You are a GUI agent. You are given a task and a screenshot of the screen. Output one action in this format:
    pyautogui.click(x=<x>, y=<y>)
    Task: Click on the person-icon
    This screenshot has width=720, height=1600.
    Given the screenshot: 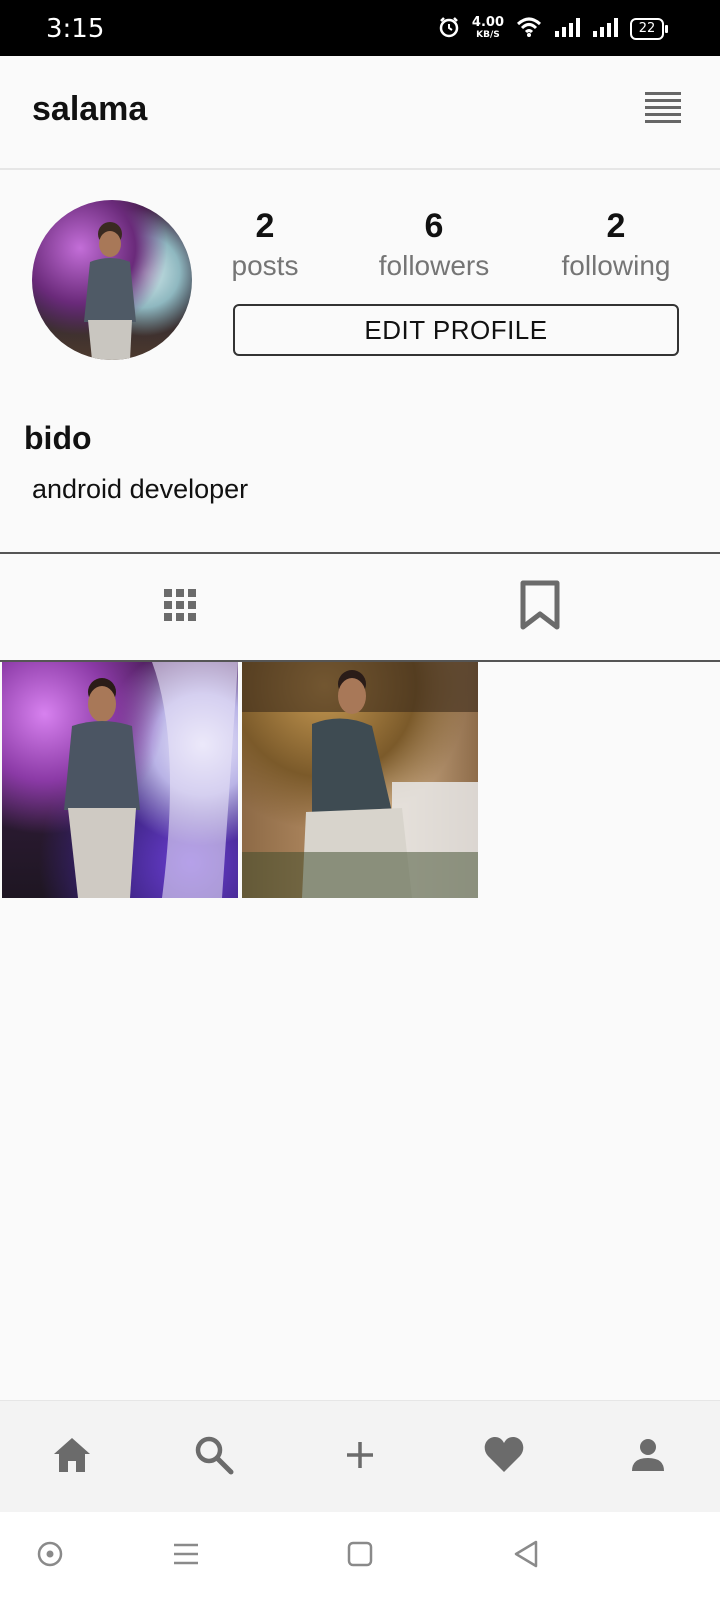 What is the action you would take?
    pyautogui.click(x=648, y=1457)
    